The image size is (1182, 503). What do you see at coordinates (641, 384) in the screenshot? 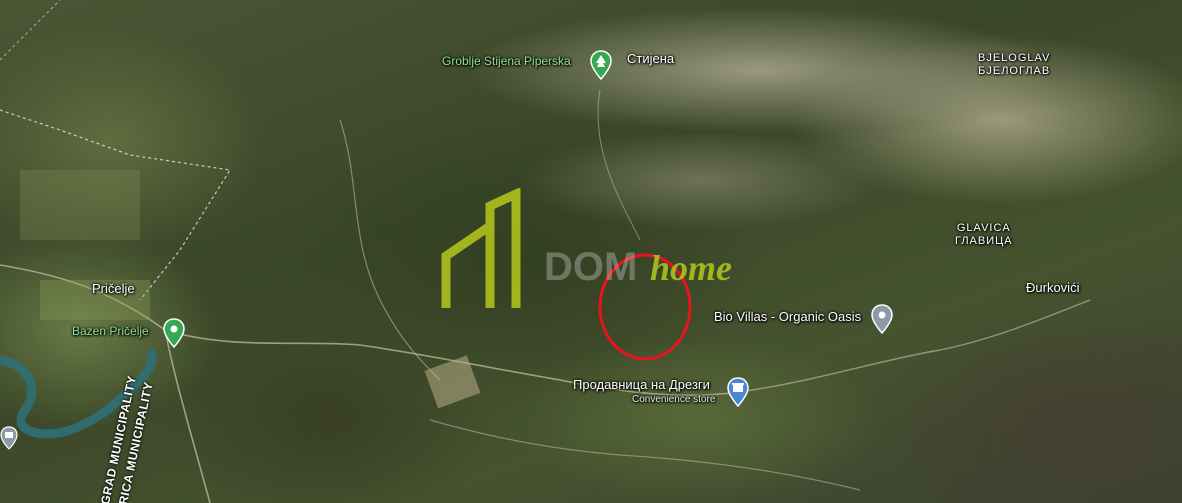
I see `poi-label-prodavnica: Продавница на Дрезги` at bounding box center [641, 384].